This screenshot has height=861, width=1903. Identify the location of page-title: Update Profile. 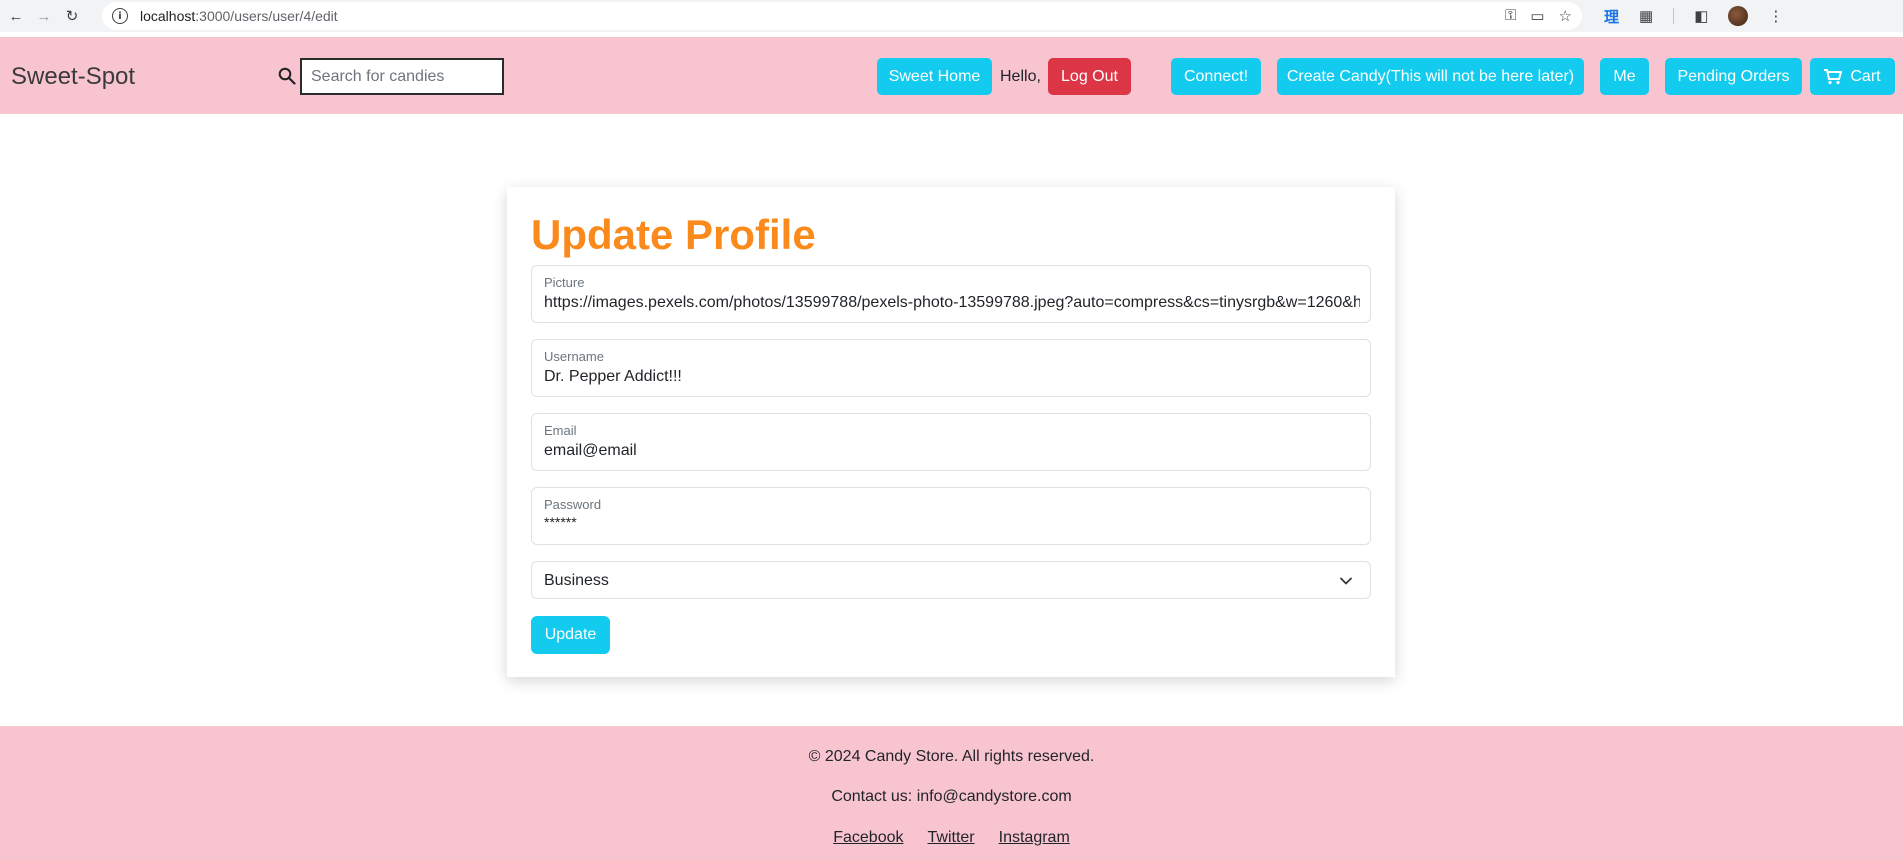
(673, 234).